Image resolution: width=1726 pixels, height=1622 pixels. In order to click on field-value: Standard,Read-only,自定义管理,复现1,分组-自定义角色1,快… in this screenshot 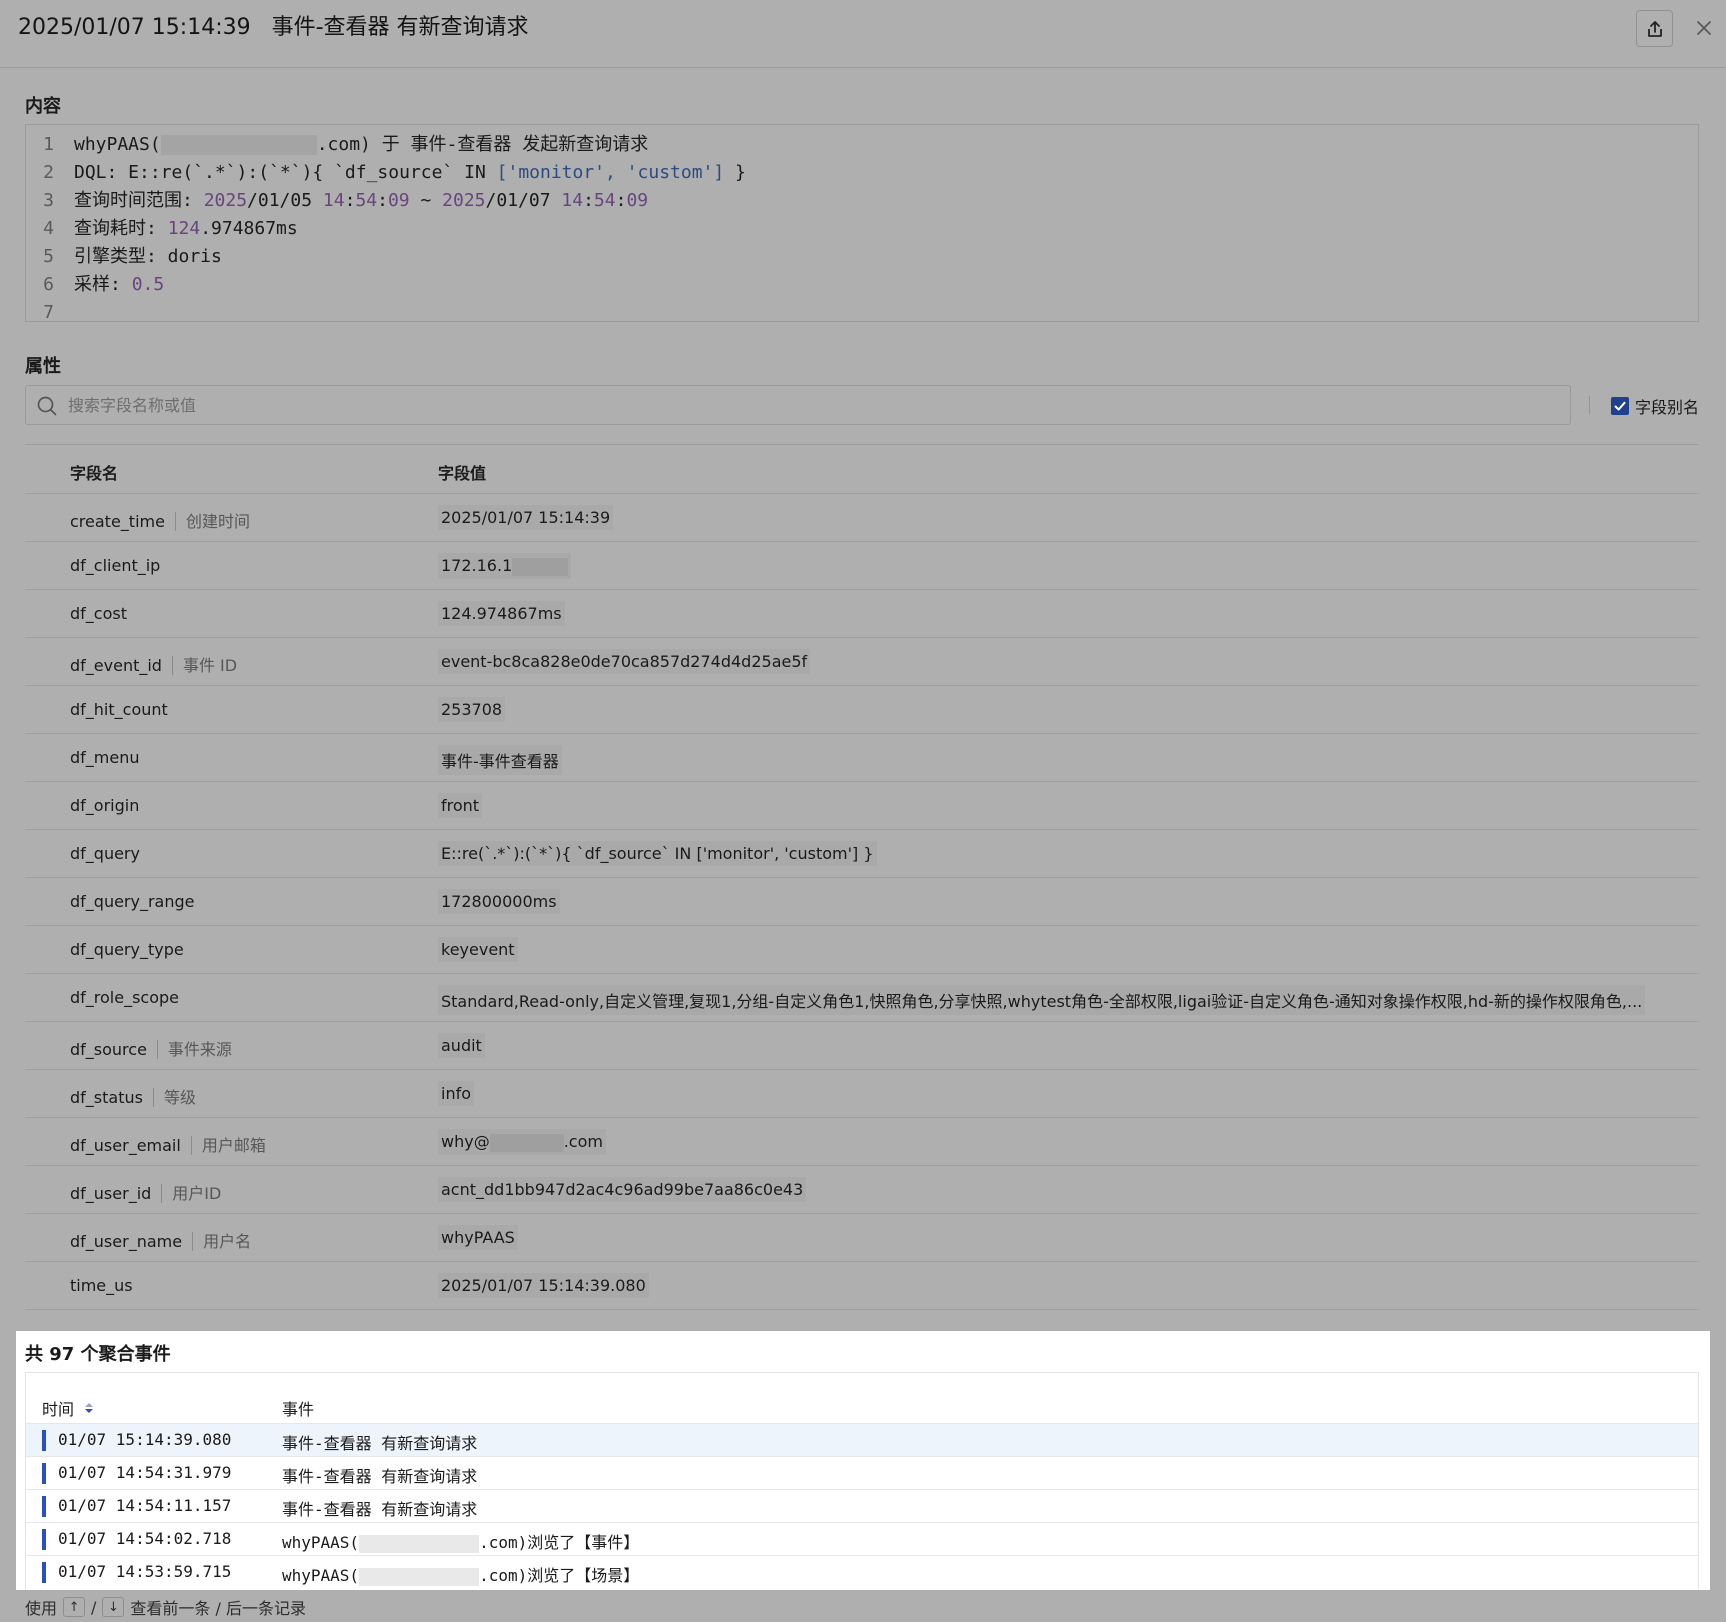, I will do `click(1042, 1000)`.